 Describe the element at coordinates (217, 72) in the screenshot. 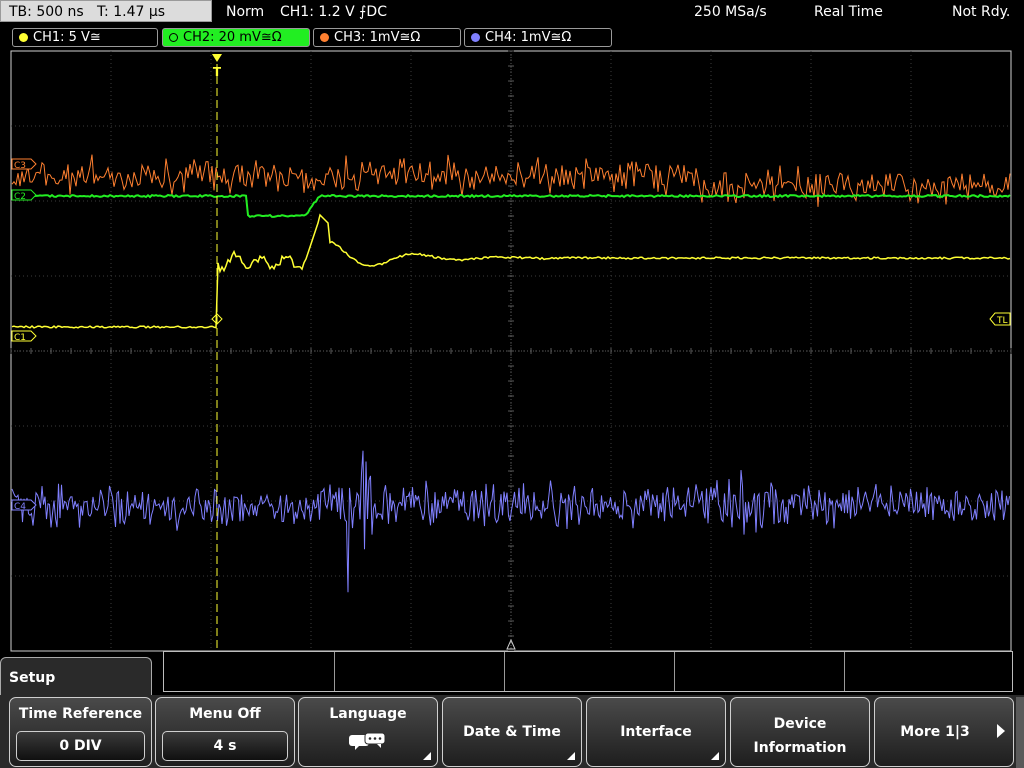

I see `trigger-position-label: T` at that location.